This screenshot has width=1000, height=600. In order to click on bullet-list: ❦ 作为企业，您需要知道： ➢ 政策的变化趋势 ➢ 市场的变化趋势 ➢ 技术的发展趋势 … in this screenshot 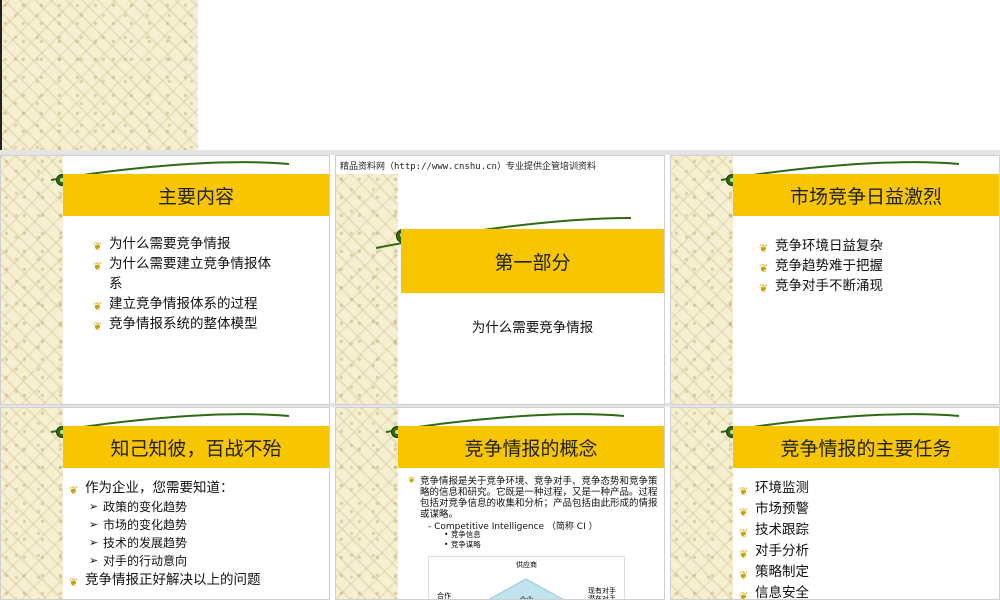, I will do `click(196, 534)`.